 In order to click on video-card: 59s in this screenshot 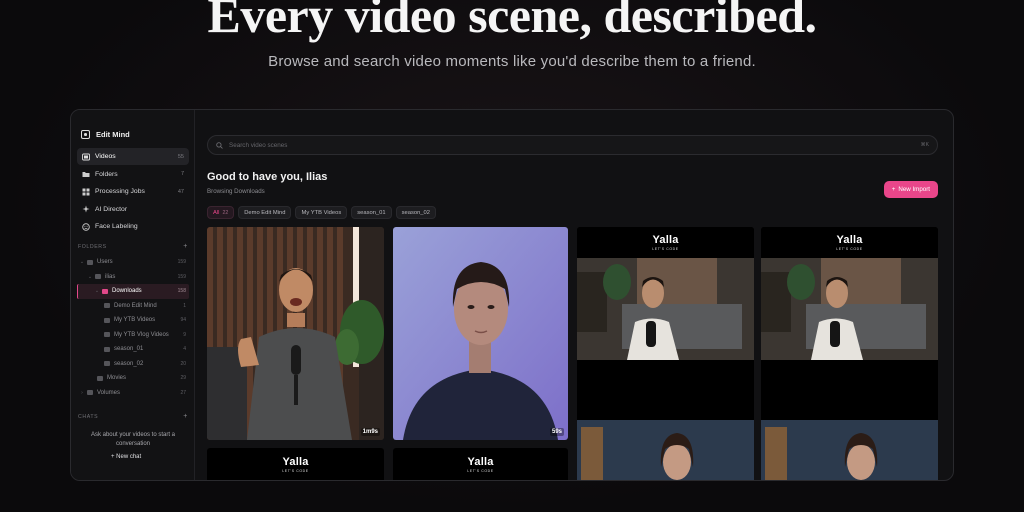, I will do `click(480, 333)`.